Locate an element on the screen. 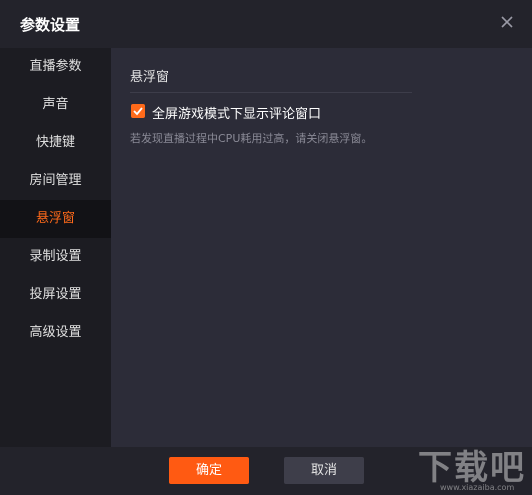 This screenshot has width=532, height=495. title-bar: 参数设置 is located at coordinates (266, 24).